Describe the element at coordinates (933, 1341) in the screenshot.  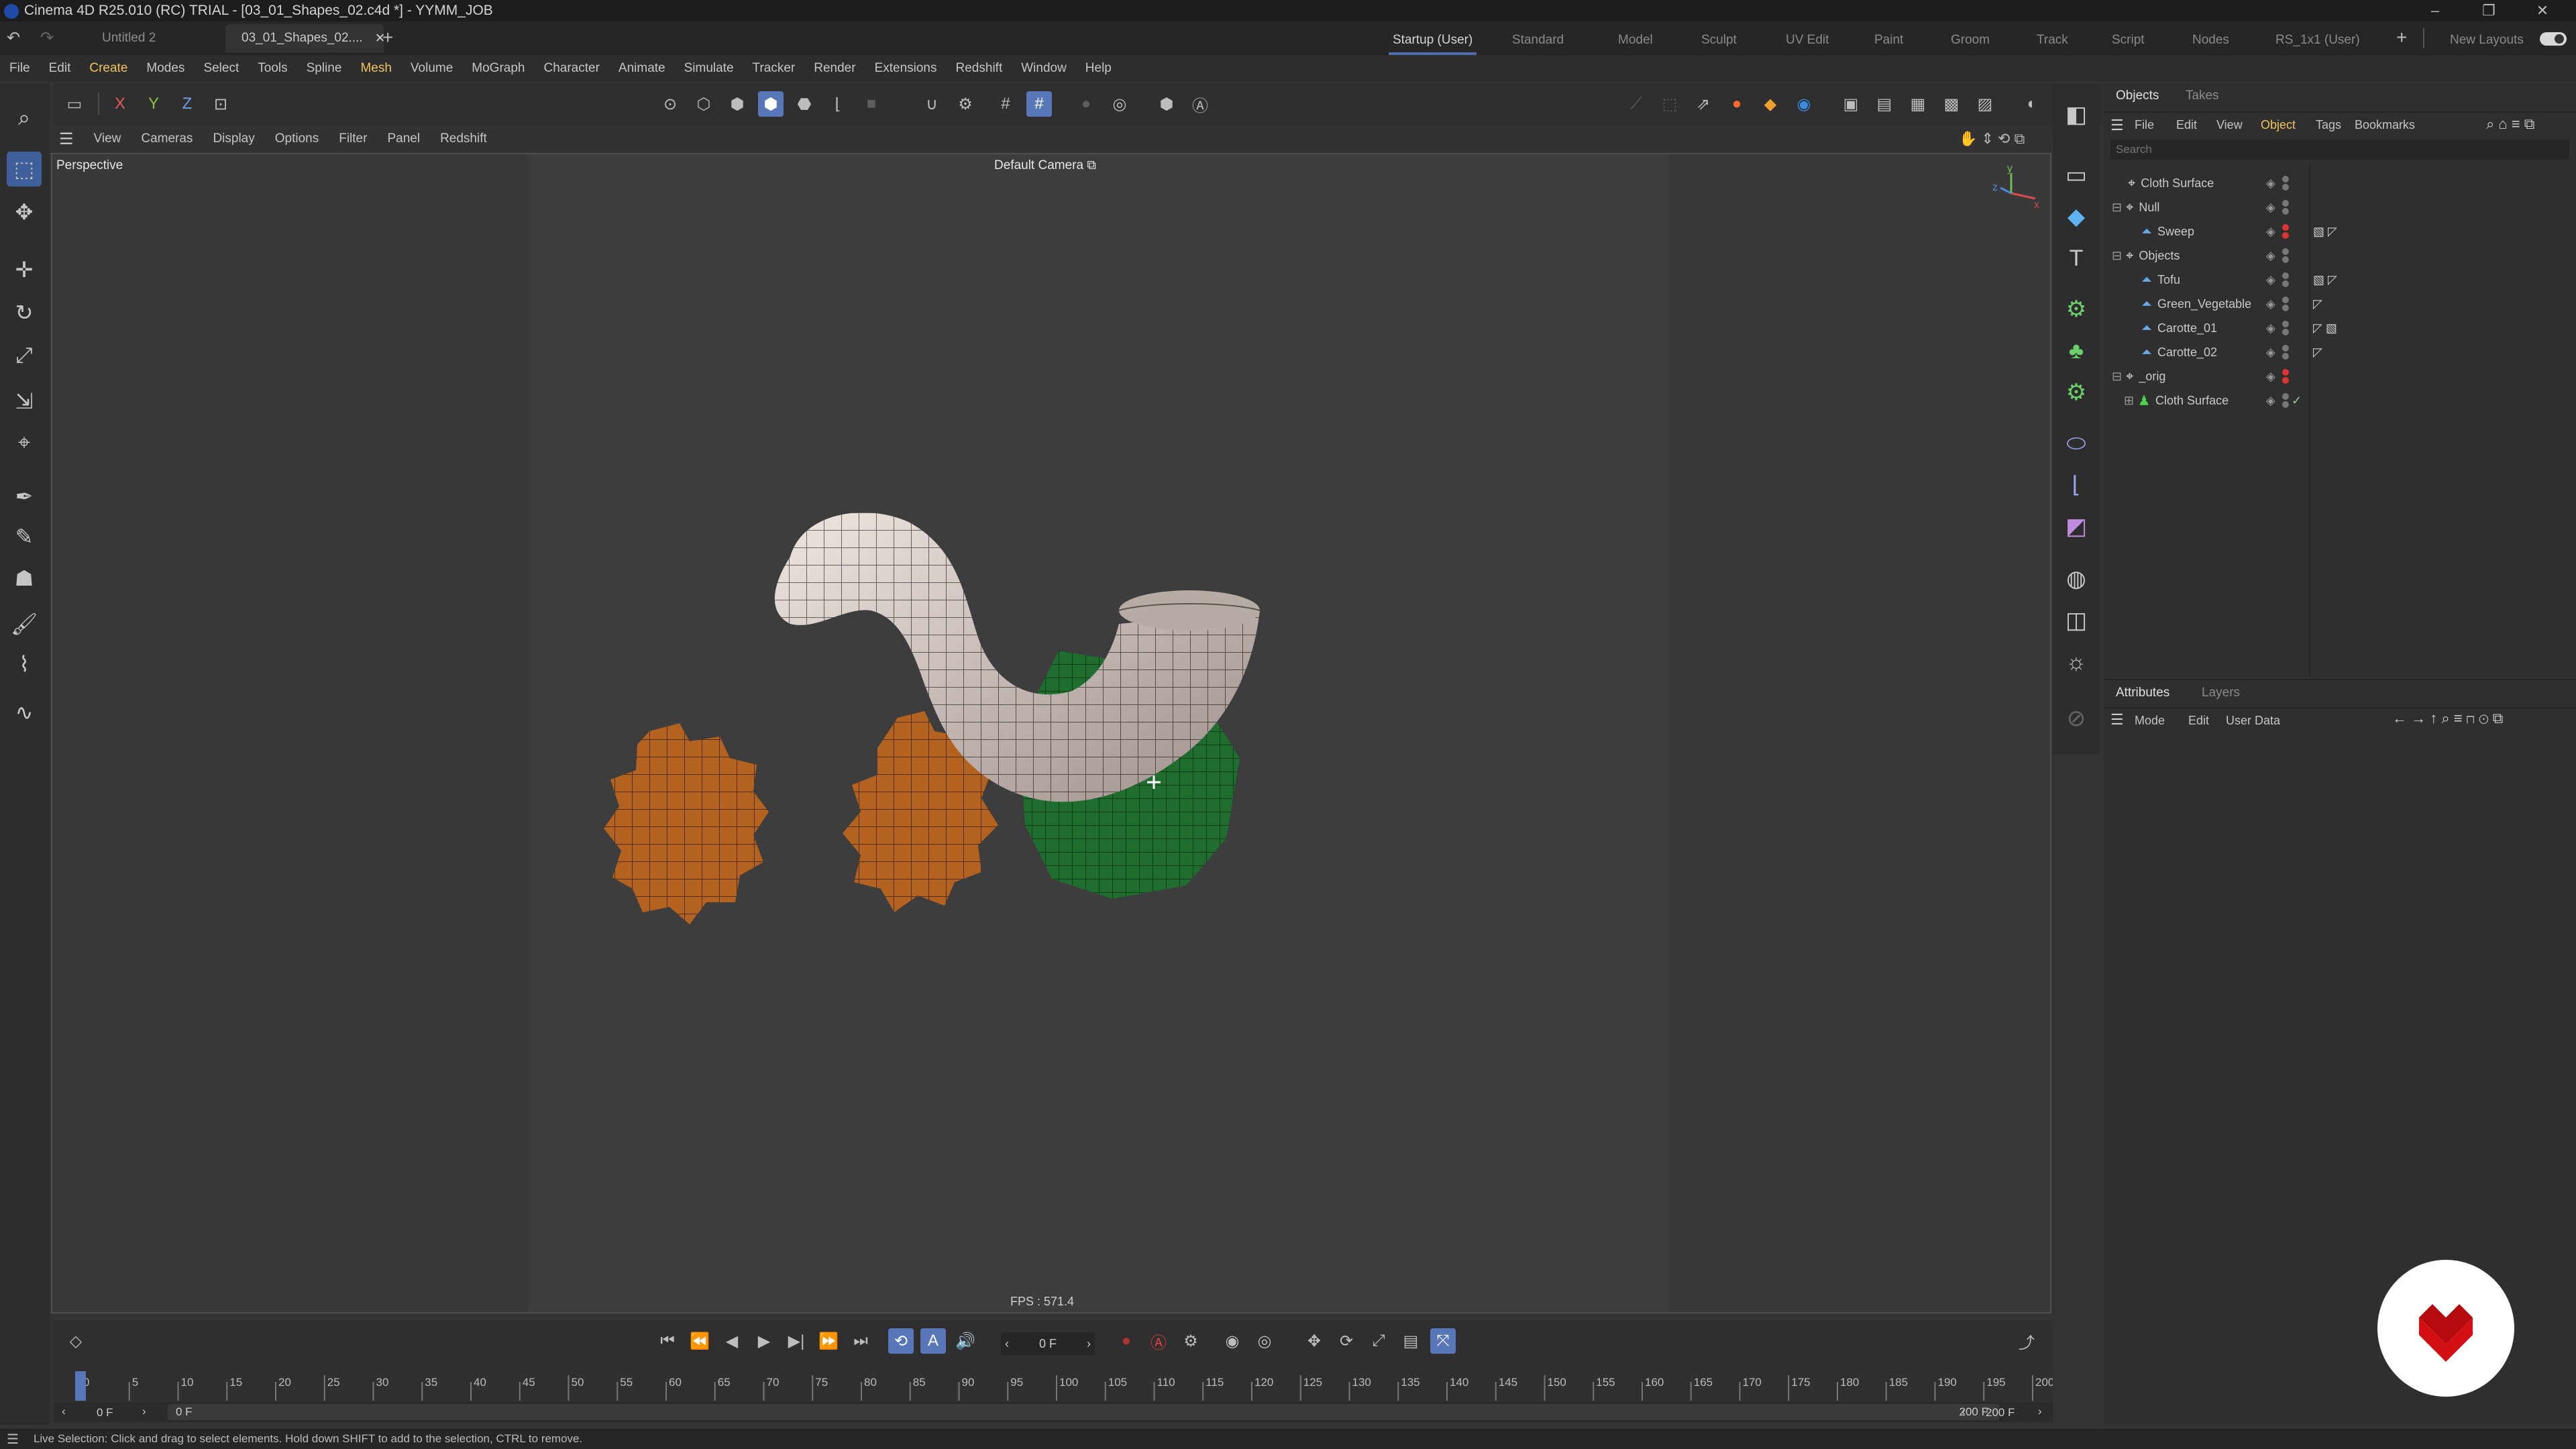
I see `auto-mode-icon: A` at that location.